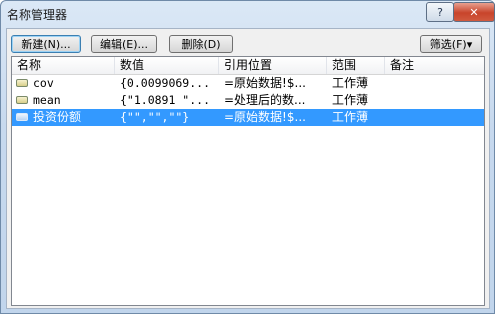 The width and height of the screenshot is (495, 314). Describe the element at coordinates (248, 14) in the screenshot. I see `title-bar: 名称管理器 ? ✕` at that location.